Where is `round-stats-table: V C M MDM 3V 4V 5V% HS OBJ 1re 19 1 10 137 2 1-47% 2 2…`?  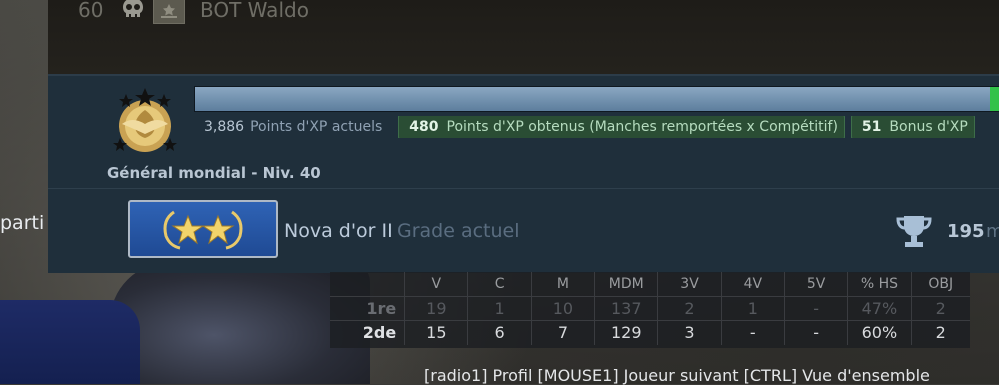 round-stats-table: V C M MDM 3V 4V 5V% HS OBJ 1re 19 1 10 137 2 1-47% 2 2… is located at coordinates (650, 310).